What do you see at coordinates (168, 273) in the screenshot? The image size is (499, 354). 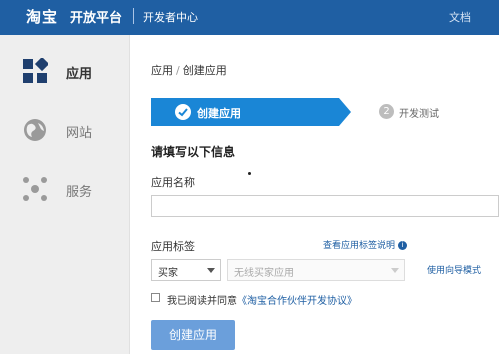 I see `tag-category-value: 买家` at bounding box center [168, 273].